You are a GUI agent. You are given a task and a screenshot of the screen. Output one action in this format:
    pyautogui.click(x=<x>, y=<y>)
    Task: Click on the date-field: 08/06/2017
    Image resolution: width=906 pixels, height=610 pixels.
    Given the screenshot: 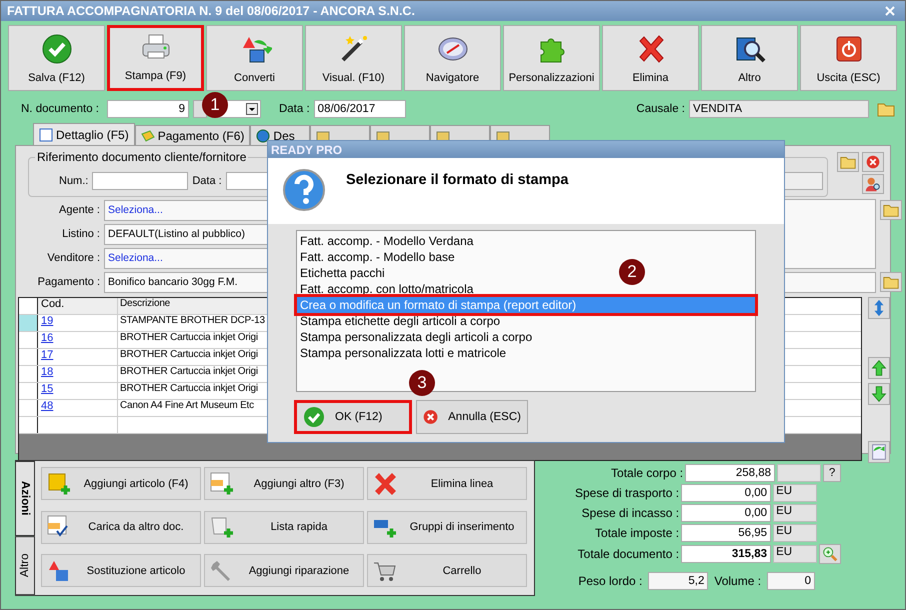 What is the action you would take?
    pyautogui.click(x=360, y=109)
    